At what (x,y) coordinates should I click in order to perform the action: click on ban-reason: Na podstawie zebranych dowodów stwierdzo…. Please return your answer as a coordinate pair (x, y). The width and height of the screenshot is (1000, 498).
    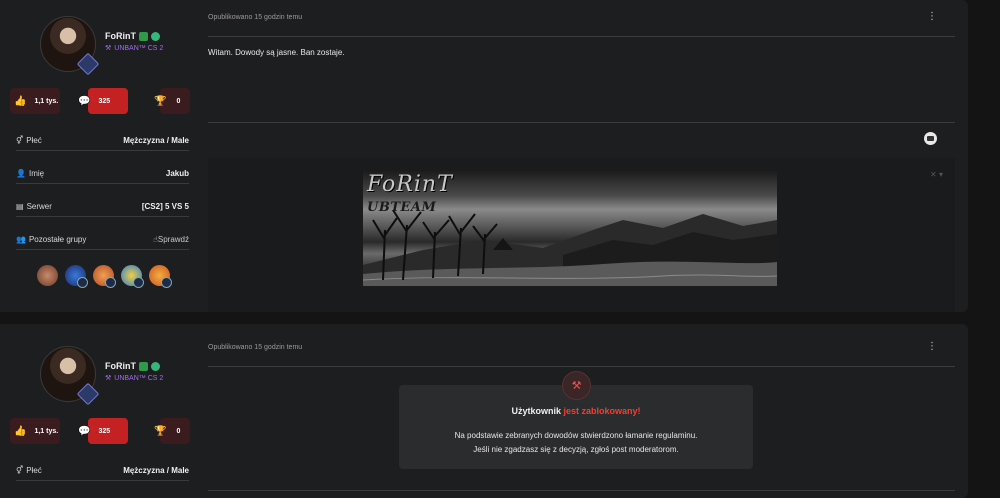
    Looking at the image, I should click on (576, 435).